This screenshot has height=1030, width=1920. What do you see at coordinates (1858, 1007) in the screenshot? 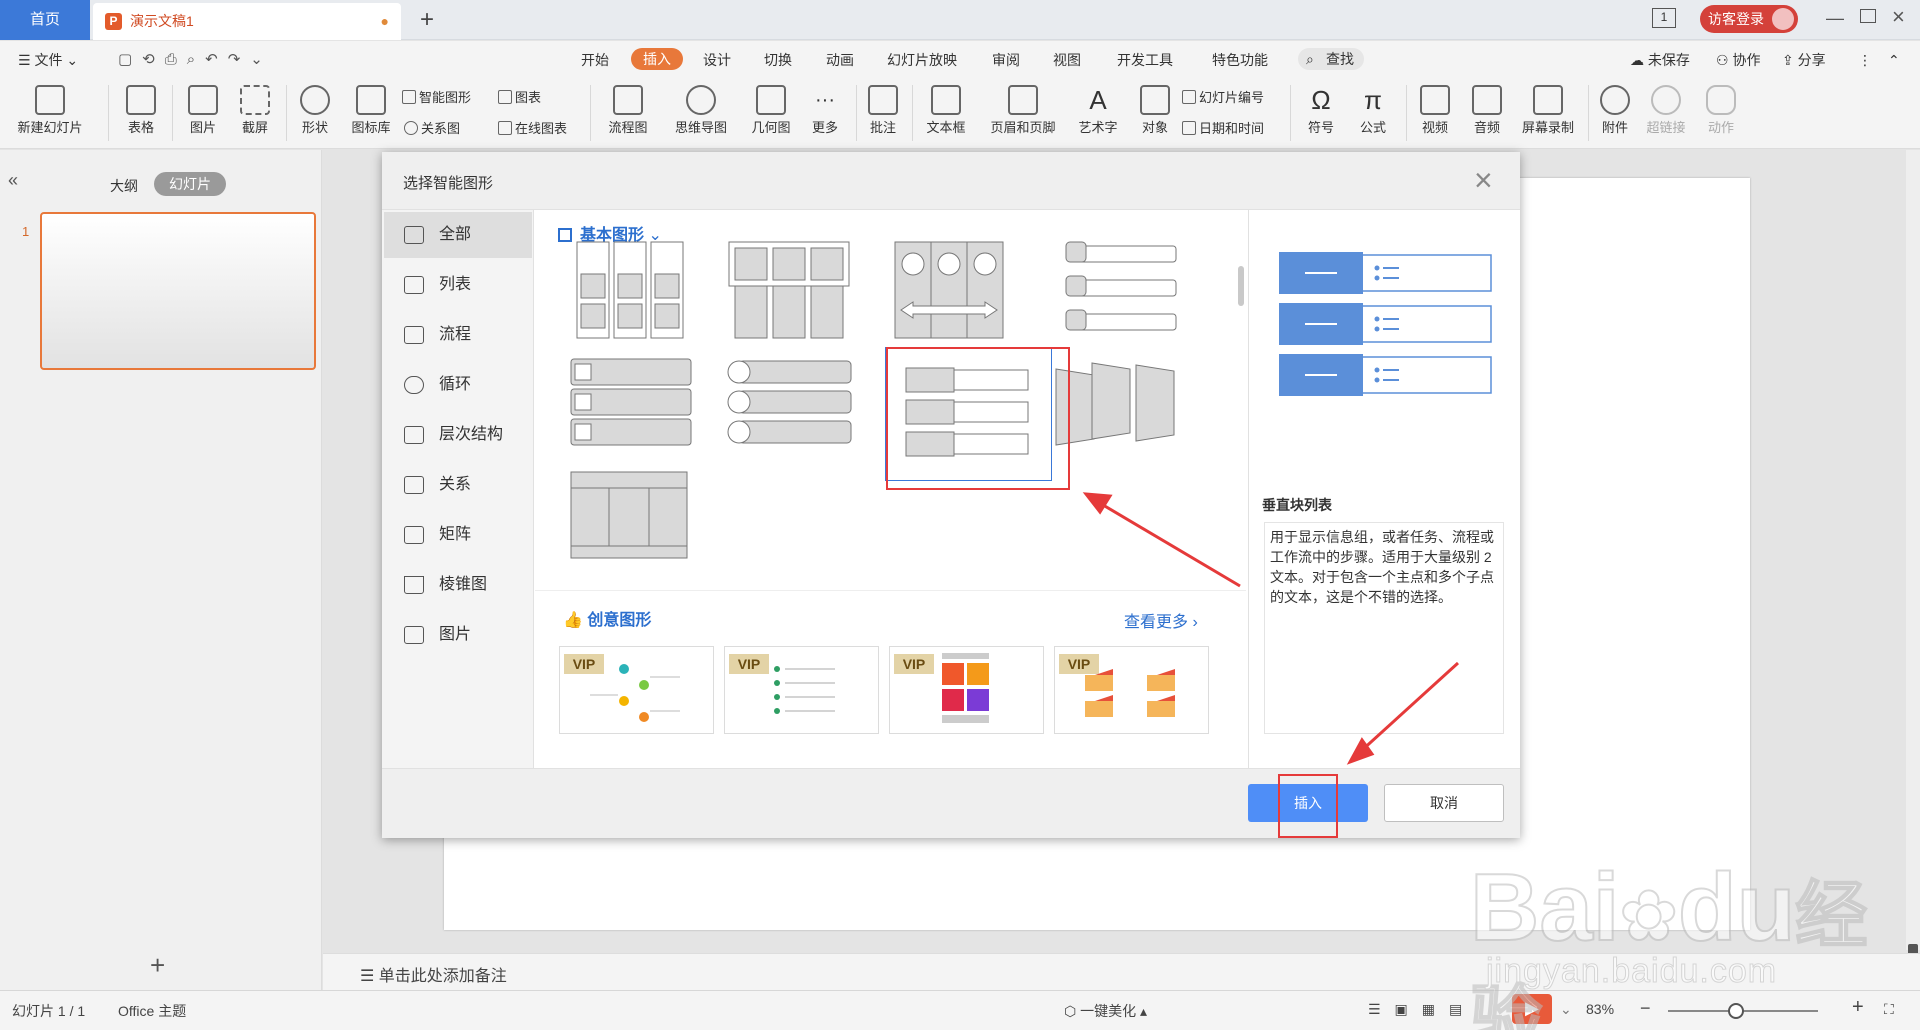
I see `zoom-in-icon: +` at bounding box center [1858, 1007].